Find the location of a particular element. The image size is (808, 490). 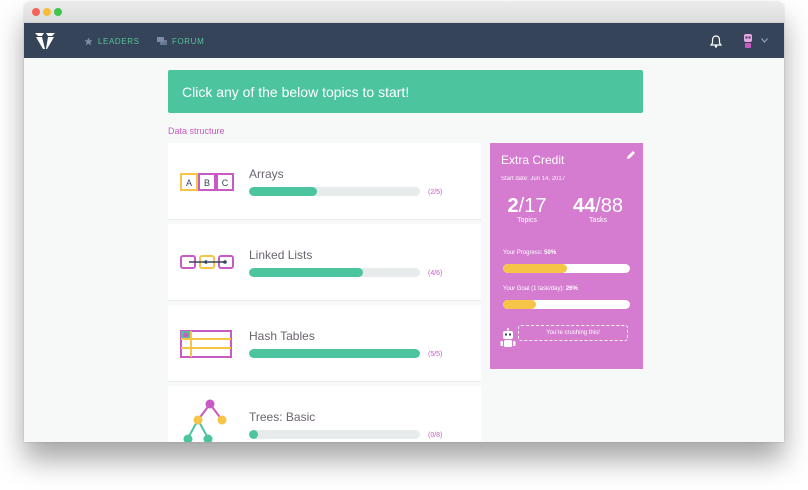

chevron-down-icon is located at coordinates (764, 40).